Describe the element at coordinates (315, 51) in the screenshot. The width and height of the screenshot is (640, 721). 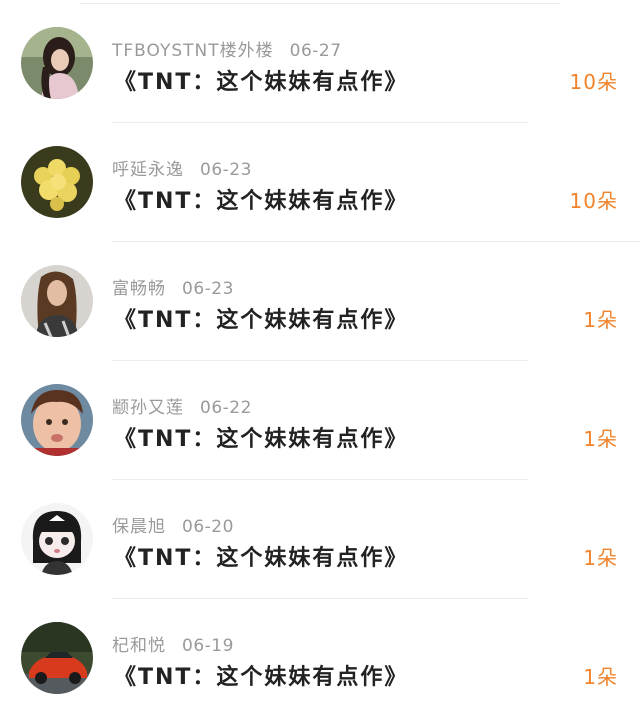
I see `send-date: 06-27` at that location.